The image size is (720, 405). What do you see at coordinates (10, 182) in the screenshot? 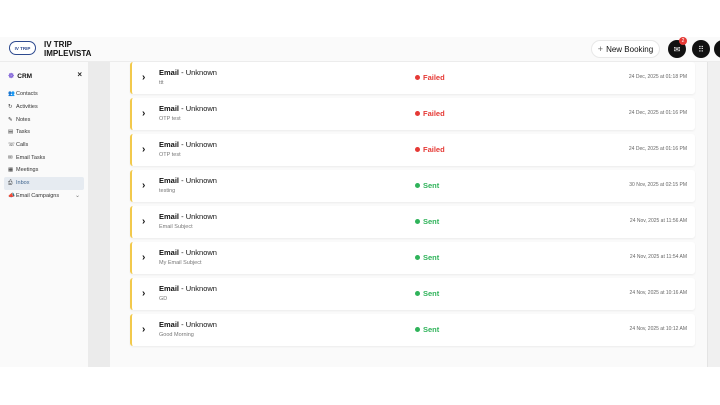
I see `inbox-icon: ⎙` at bounding box center [10, 182].